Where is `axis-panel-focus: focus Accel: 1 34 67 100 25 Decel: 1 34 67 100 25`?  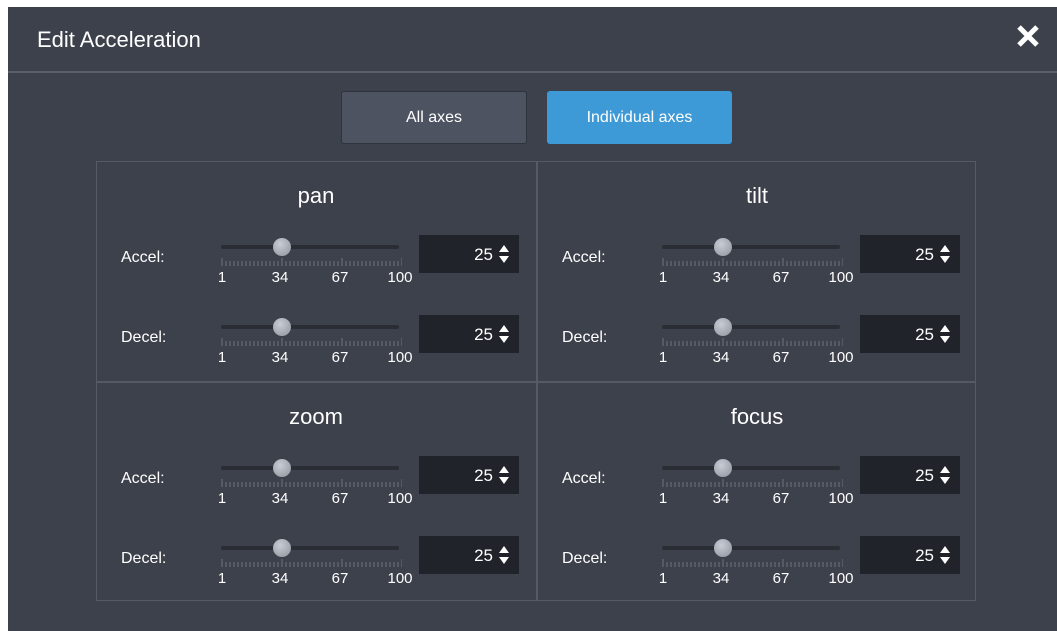 axis-panel-focus: focus Accel: 1 34 67 100 25 Decel: 1 34 67 100 25 is located at coordinates (757, 492).